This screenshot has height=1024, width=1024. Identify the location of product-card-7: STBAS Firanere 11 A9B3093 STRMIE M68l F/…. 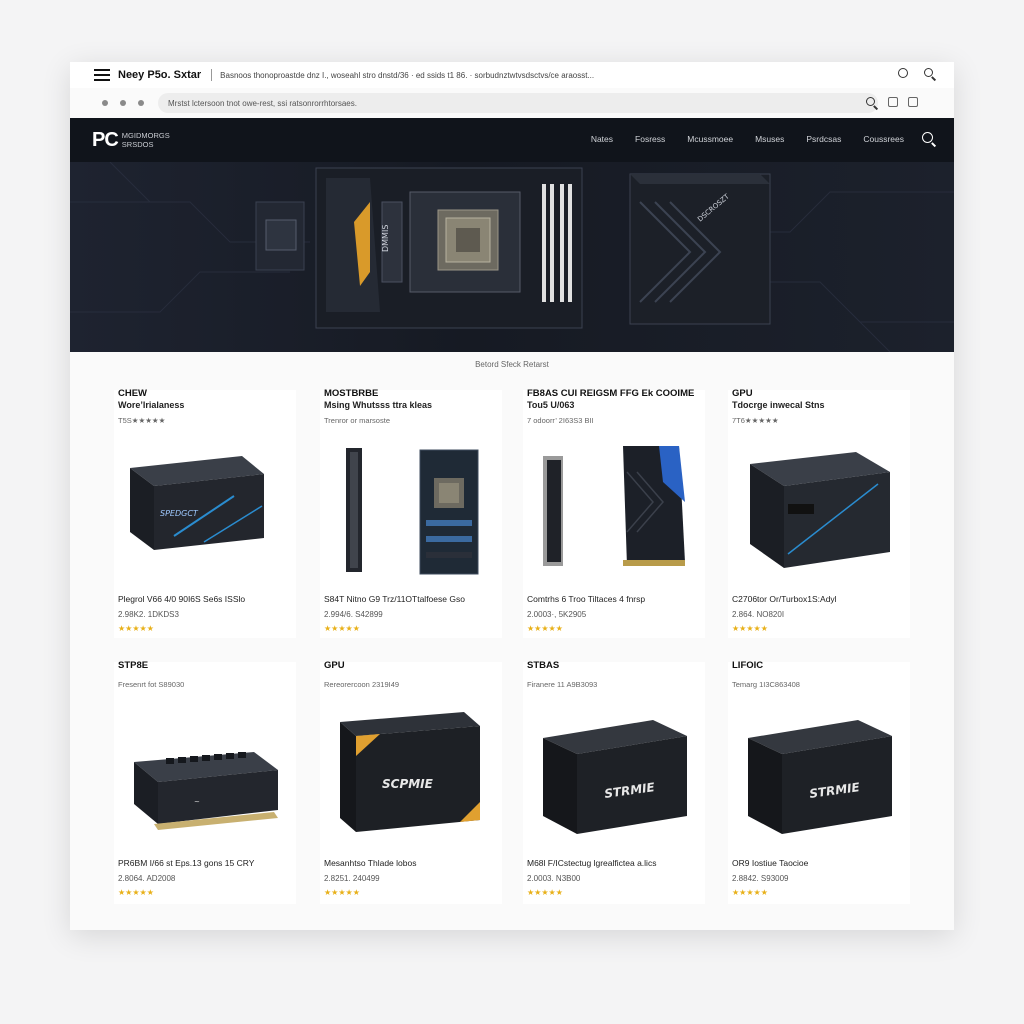
(614, 782).